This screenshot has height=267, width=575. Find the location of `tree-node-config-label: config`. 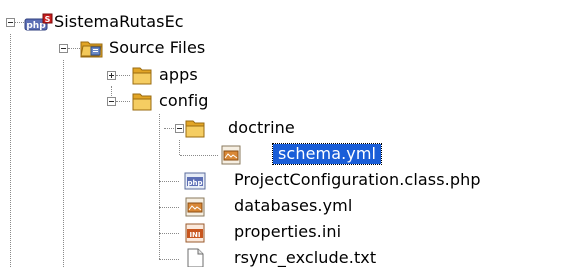

tree-node-config-label: config is located at coordinates (184, 101).